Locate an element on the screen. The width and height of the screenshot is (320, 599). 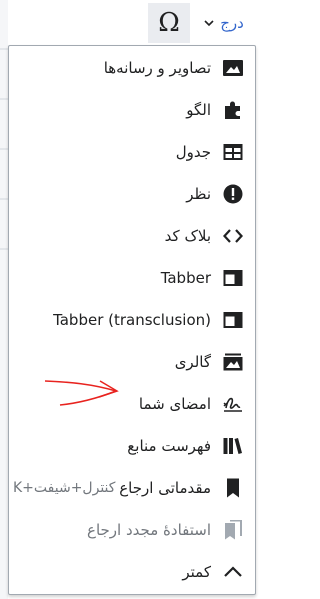
special-characters-button: Ω is located at coordinates (169, 23).